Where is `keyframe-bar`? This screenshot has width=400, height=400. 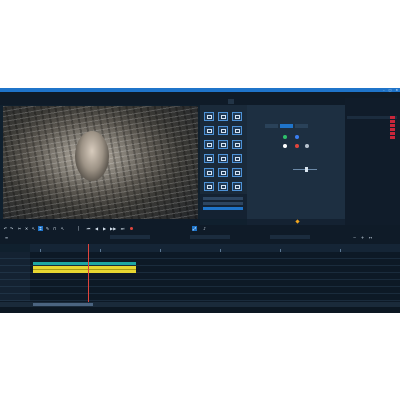 keyframe-bar is located at coordinates (296, 222).